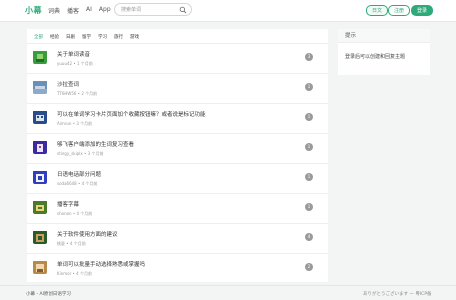 The height and width of the screenshot is (300, 456). What do you see at coordinates (70, 37) in the screenshot?
I see `tab-drama: 日剧` at bounding box center [70, 37].